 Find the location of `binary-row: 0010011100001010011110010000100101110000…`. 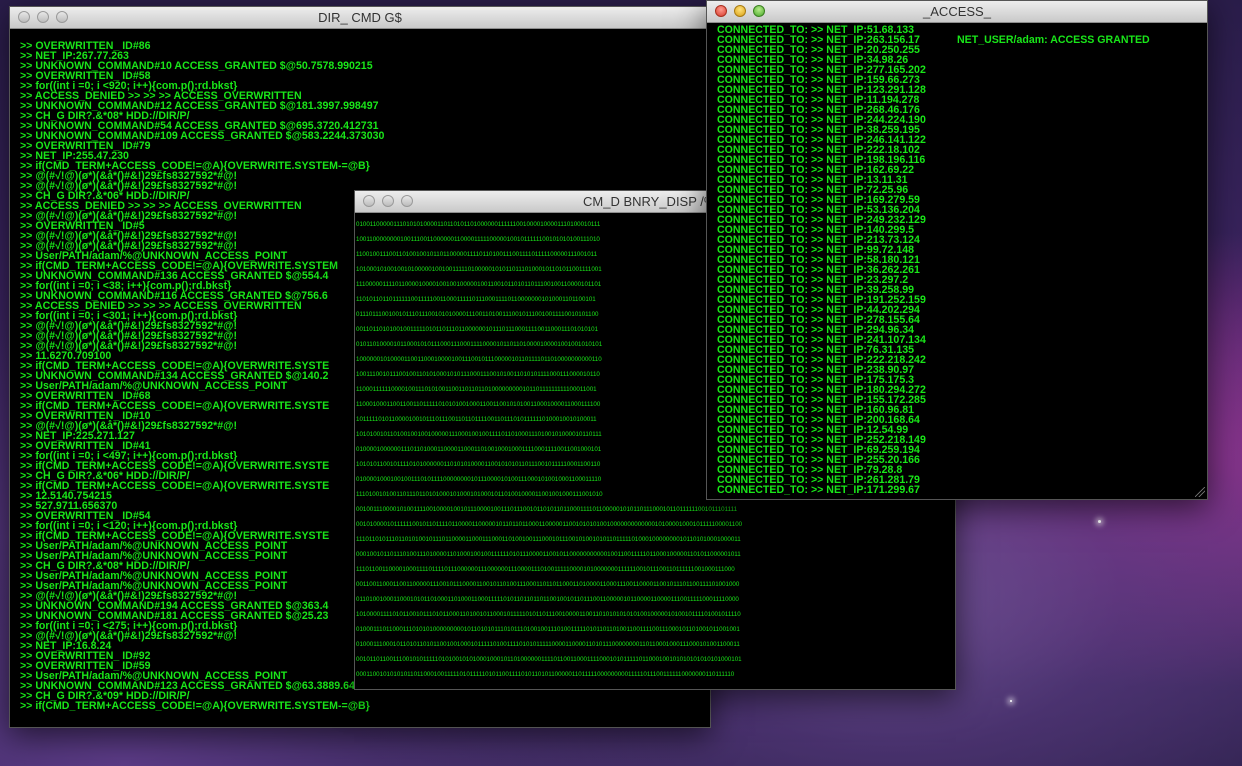

binary-row: 0010011100001010011110010000100101110000… is located at coordinates (547, 509).